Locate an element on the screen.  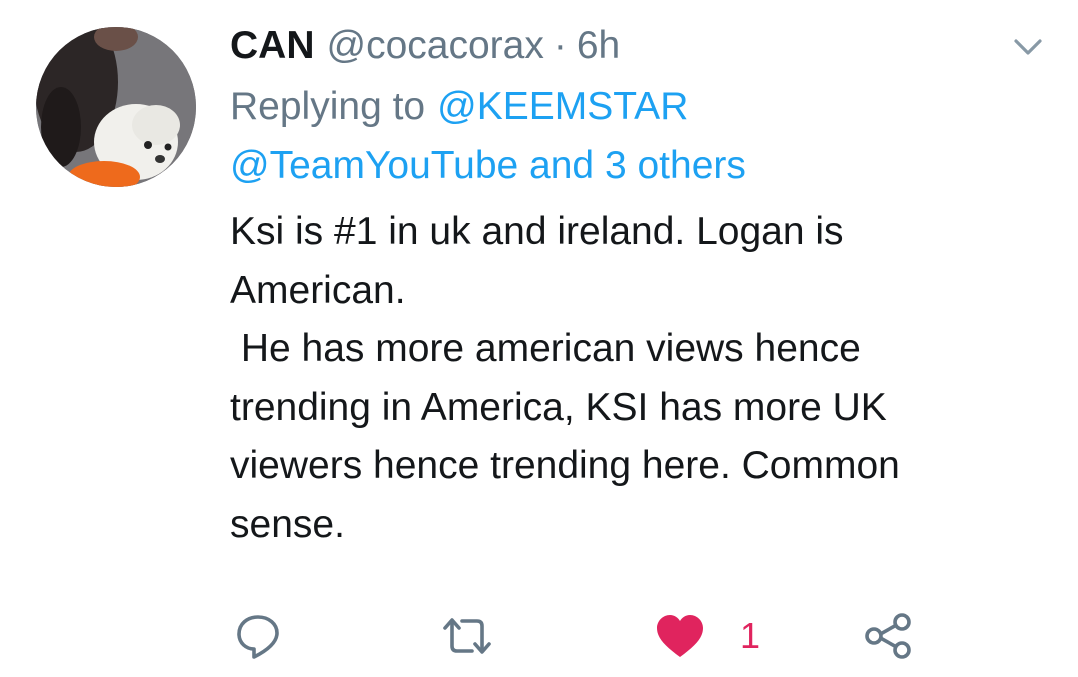
like-count: 1 is located at coordinates (750, 635).